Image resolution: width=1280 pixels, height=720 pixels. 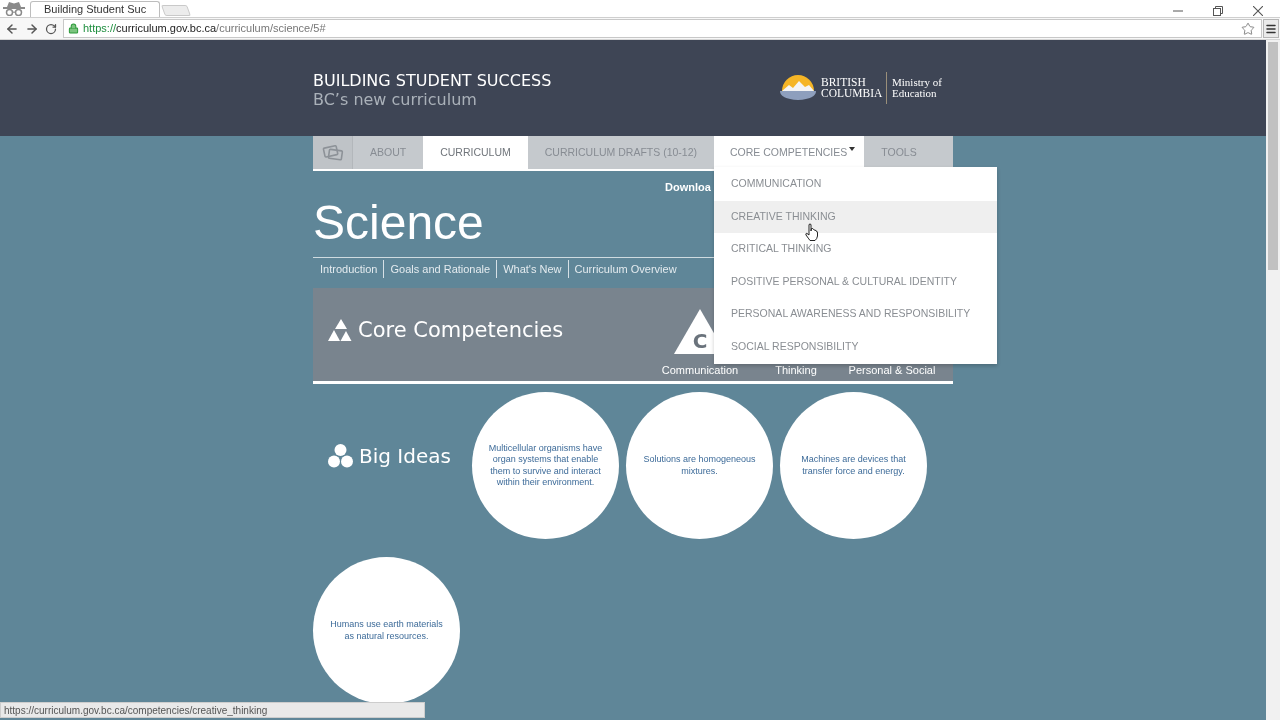 What do you see at coordinates (856, 249) in the screenshot?
I see `menu-item: CRITICAL THINKING` at bounding box center [856, 249].